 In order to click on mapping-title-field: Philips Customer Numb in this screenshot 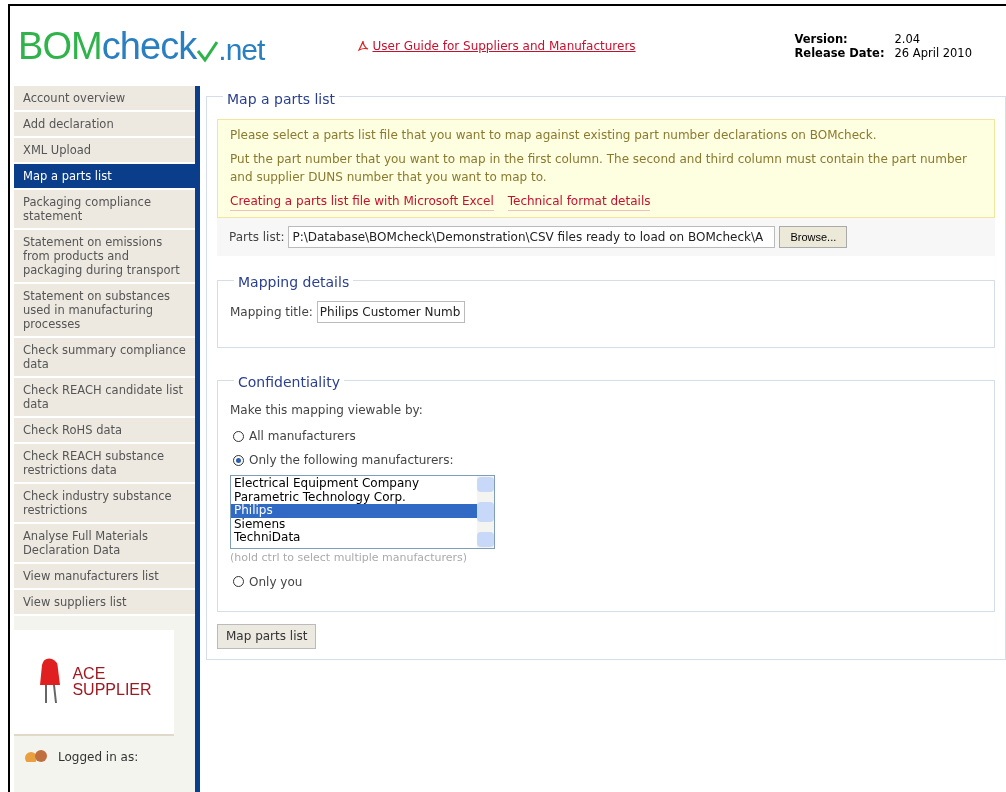, I will do `click(390, 312)`.